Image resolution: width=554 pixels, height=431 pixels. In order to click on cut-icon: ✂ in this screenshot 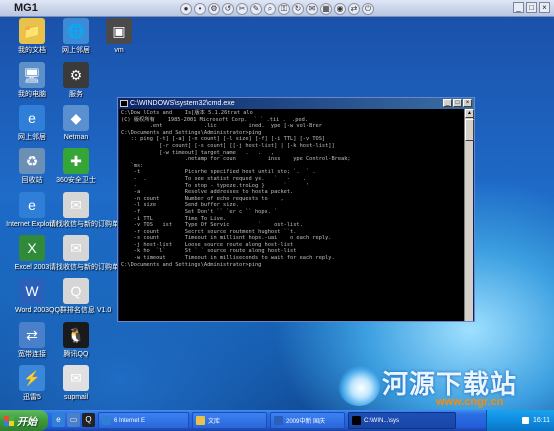, I will do `click(242, 8)`.